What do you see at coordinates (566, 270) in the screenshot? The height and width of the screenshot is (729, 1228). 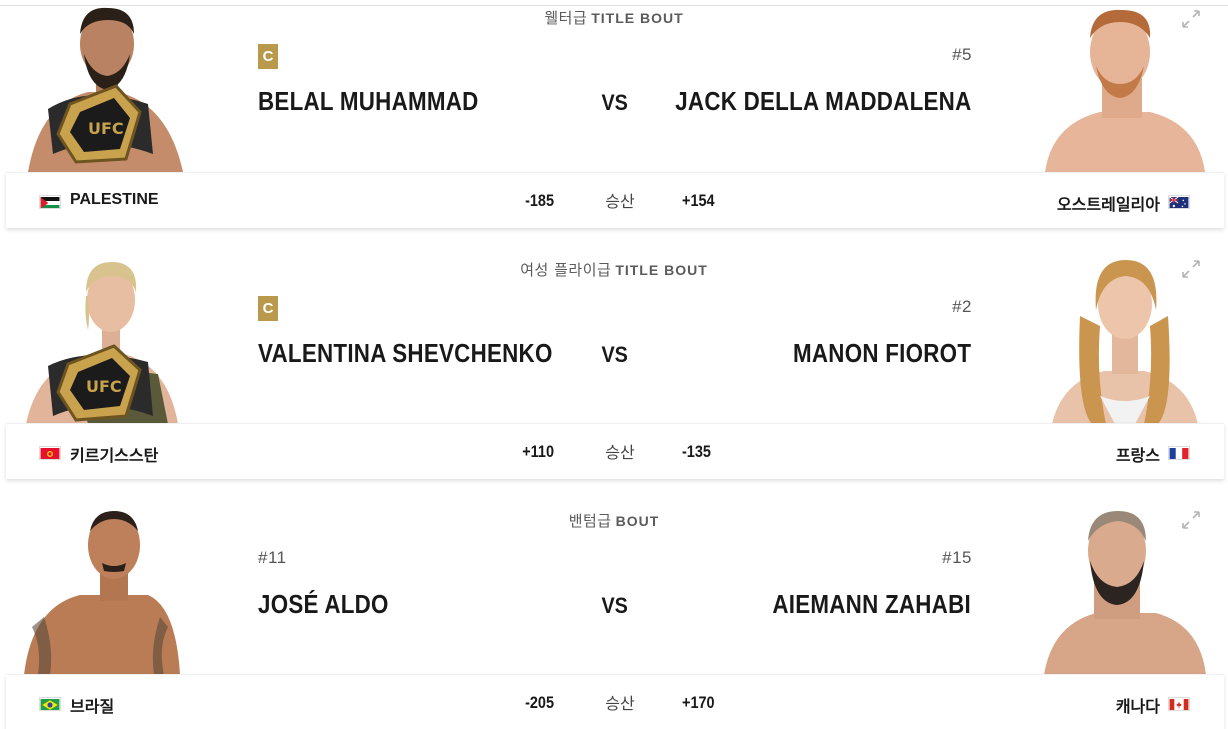 I see `weight-class: 여성 플라이급` at bounding box center [566, 270].